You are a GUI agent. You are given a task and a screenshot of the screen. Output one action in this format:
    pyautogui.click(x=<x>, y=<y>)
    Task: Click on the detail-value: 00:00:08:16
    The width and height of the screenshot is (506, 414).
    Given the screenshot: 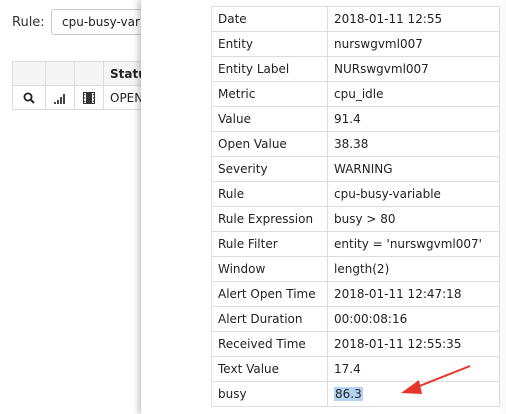 What is the action you would take?
    pyautogui.click(x=413, y=319)
    